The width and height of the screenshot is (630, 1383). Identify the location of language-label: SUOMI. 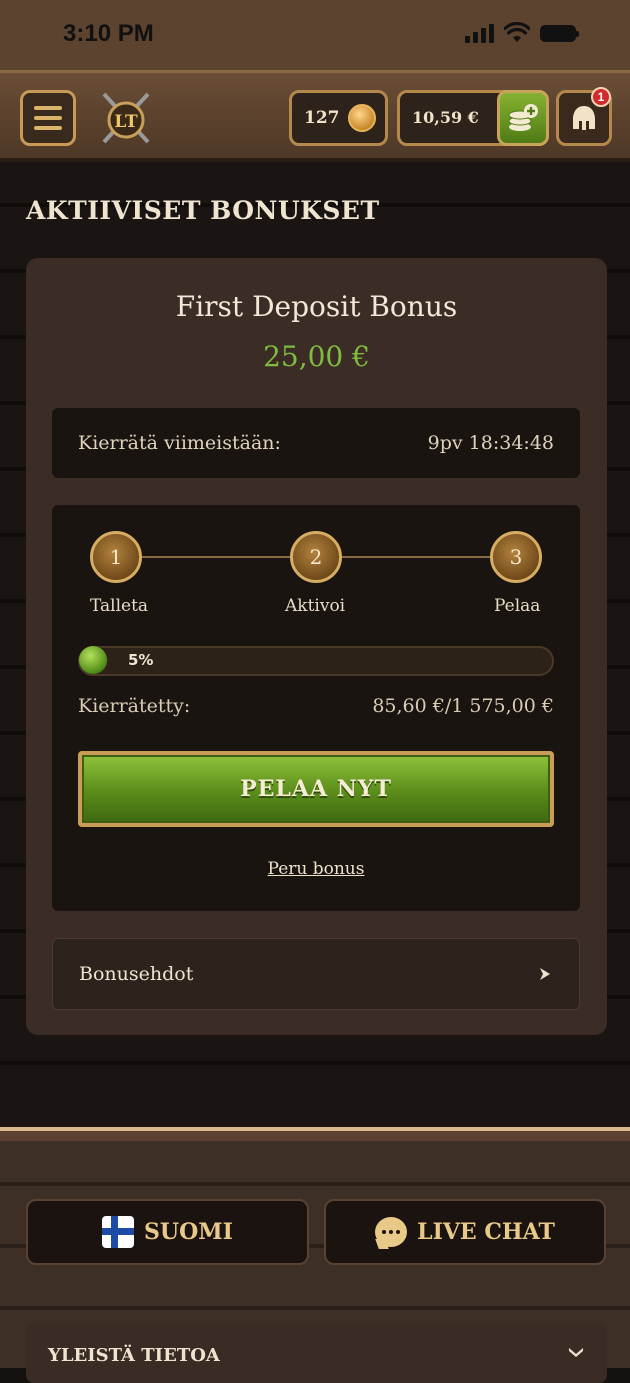
(188, 1232).